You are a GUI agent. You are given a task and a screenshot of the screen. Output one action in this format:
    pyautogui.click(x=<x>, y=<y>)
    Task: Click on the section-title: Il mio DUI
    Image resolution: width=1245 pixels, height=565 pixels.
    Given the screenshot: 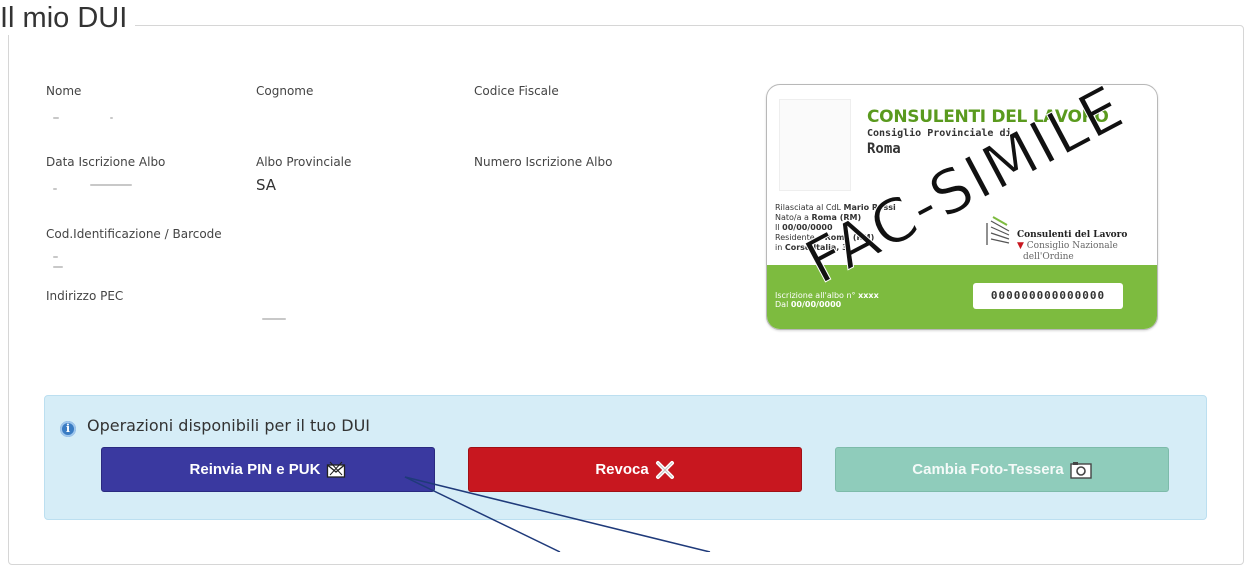 What is the action you would take?
    pyautogui.click(x=68, y=18)
    